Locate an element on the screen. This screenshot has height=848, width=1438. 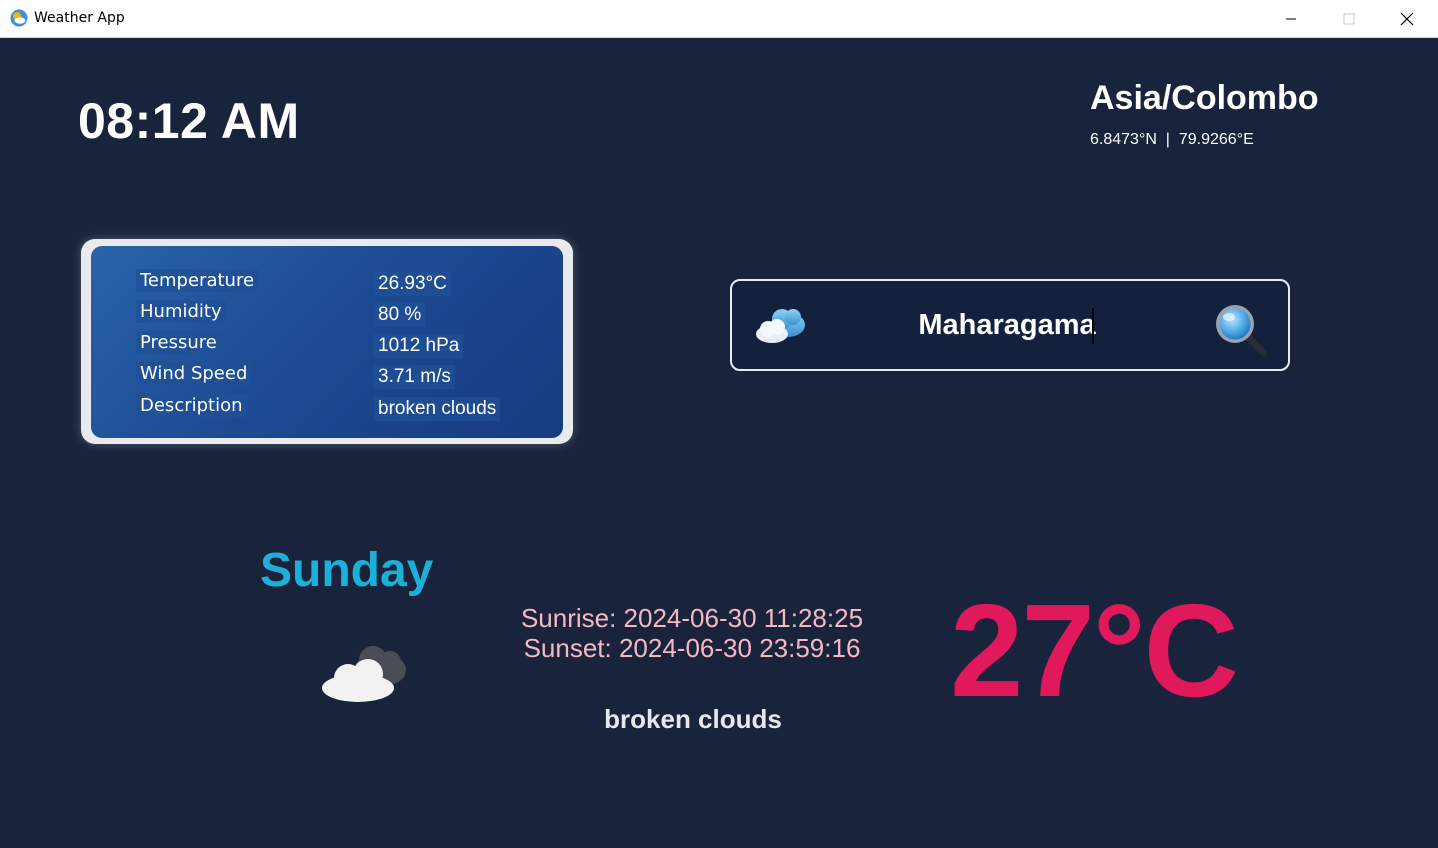
close-icon is located at coordinates (1407, 18).